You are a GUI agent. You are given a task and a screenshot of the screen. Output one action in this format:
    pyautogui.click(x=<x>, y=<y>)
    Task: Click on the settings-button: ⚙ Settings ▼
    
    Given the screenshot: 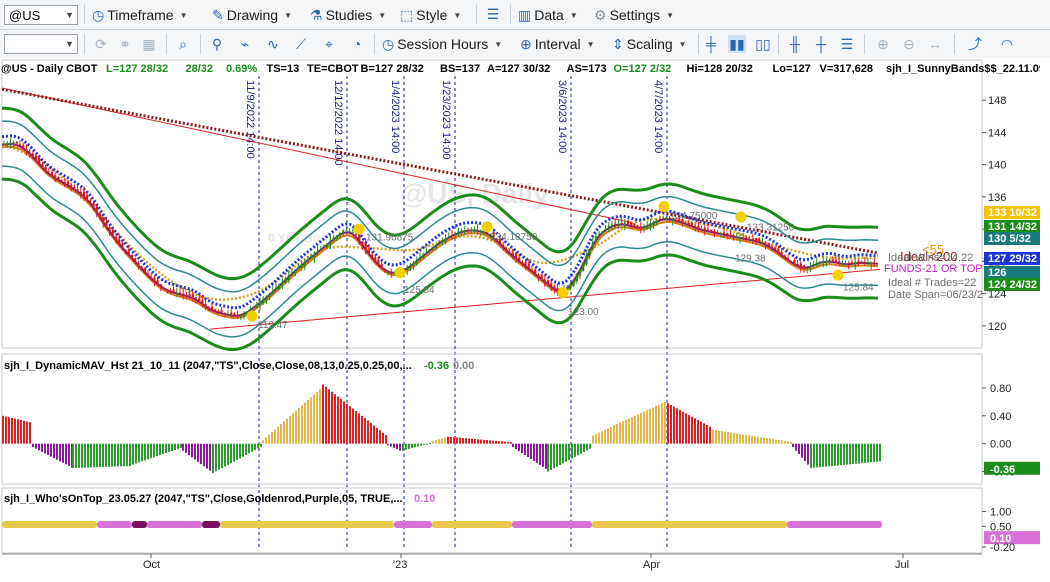 What is the action you would take?
    pyautogui.click(x=634, y=15)
    